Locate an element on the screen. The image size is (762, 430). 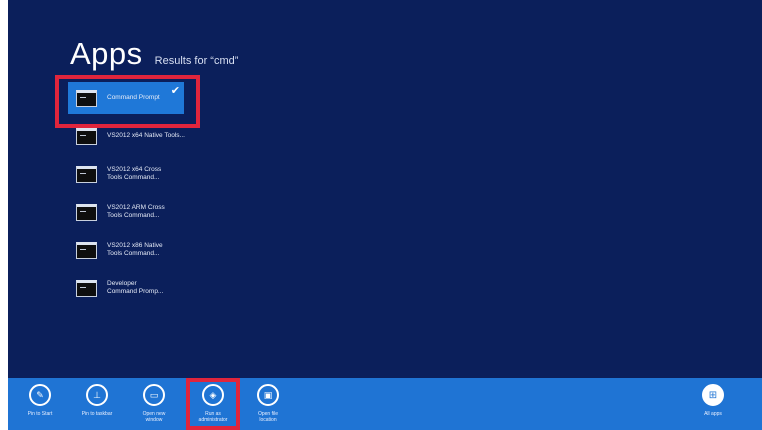
open-file-location-button: ▣ Open file location is located at coordinates (268, 403).